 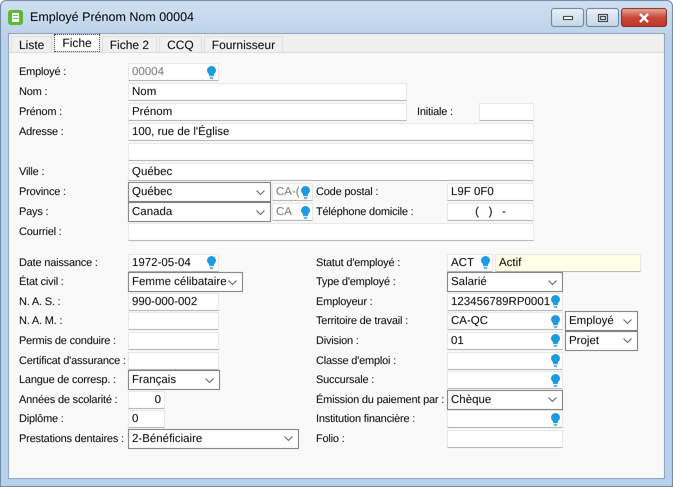 I want to click on text-field: Nom, so click(x=267, y=92).